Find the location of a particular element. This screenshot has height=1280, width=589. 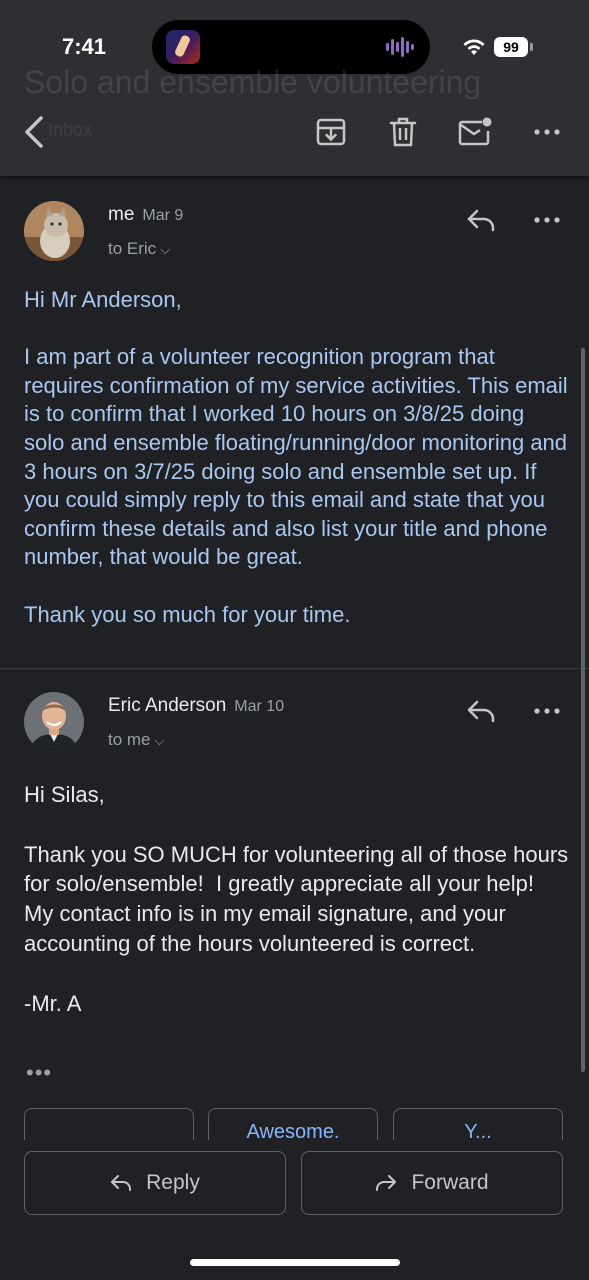

cat-avatar-image is located at coordinates (54, 231).